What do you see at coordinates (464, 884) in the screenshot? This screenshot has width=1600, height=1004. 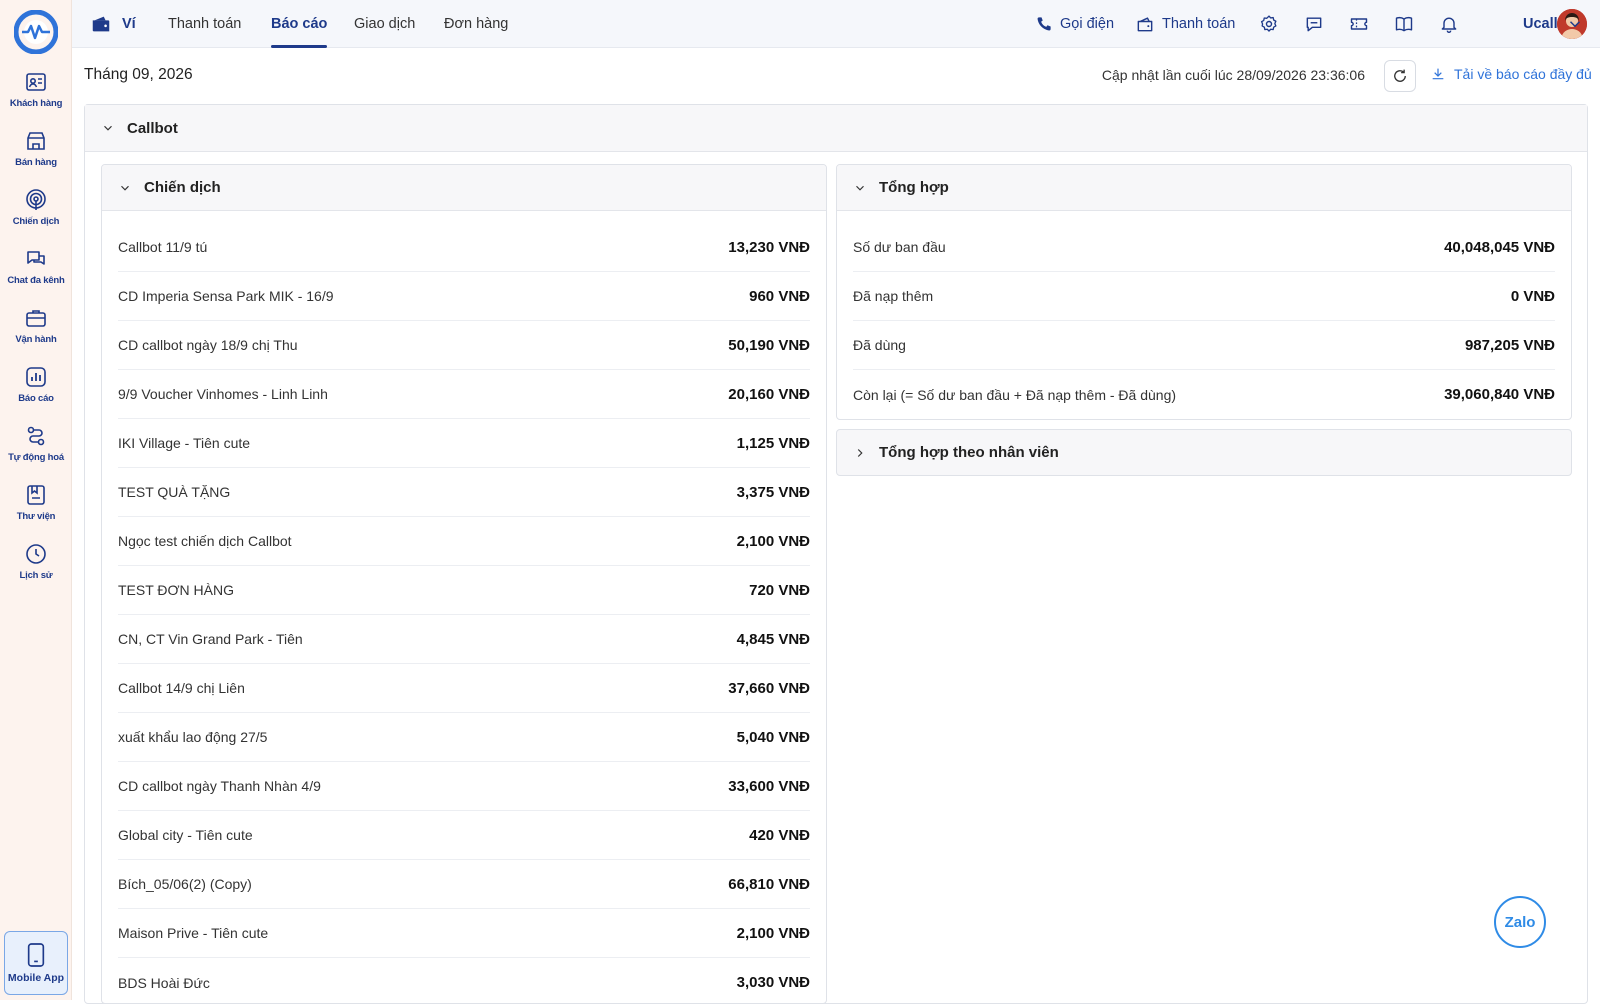 I see `table-row: Bích_05/06(2) (Copy) 66,810 VNĐ` at bounding box center [464, 884].